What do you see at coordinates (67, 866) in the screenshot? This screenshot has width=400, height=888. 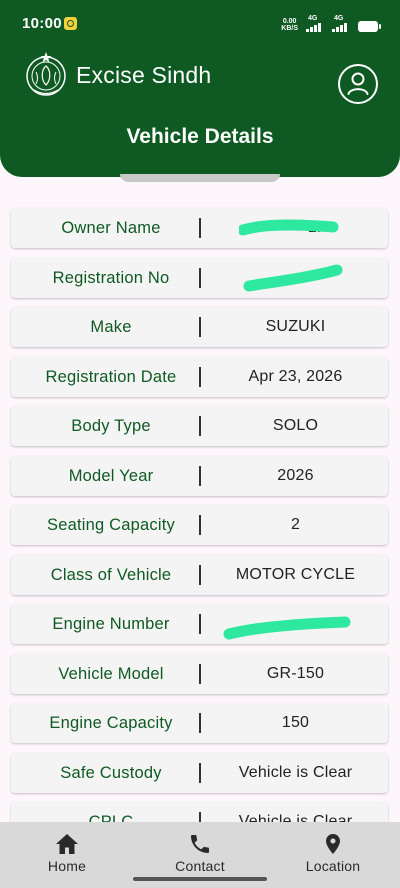 I see `nav-home-label: Home` at bounding box center [67, 866].